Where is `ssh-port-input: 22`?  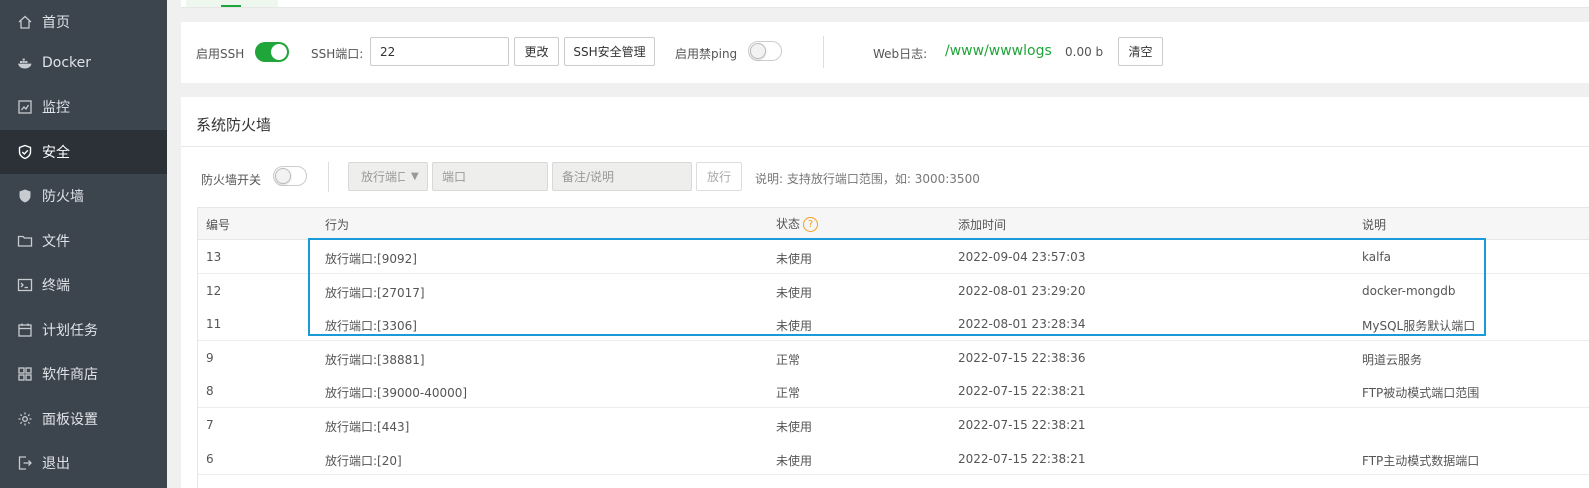
ssh-port-input: 22 is located at coordinates (439, 51).